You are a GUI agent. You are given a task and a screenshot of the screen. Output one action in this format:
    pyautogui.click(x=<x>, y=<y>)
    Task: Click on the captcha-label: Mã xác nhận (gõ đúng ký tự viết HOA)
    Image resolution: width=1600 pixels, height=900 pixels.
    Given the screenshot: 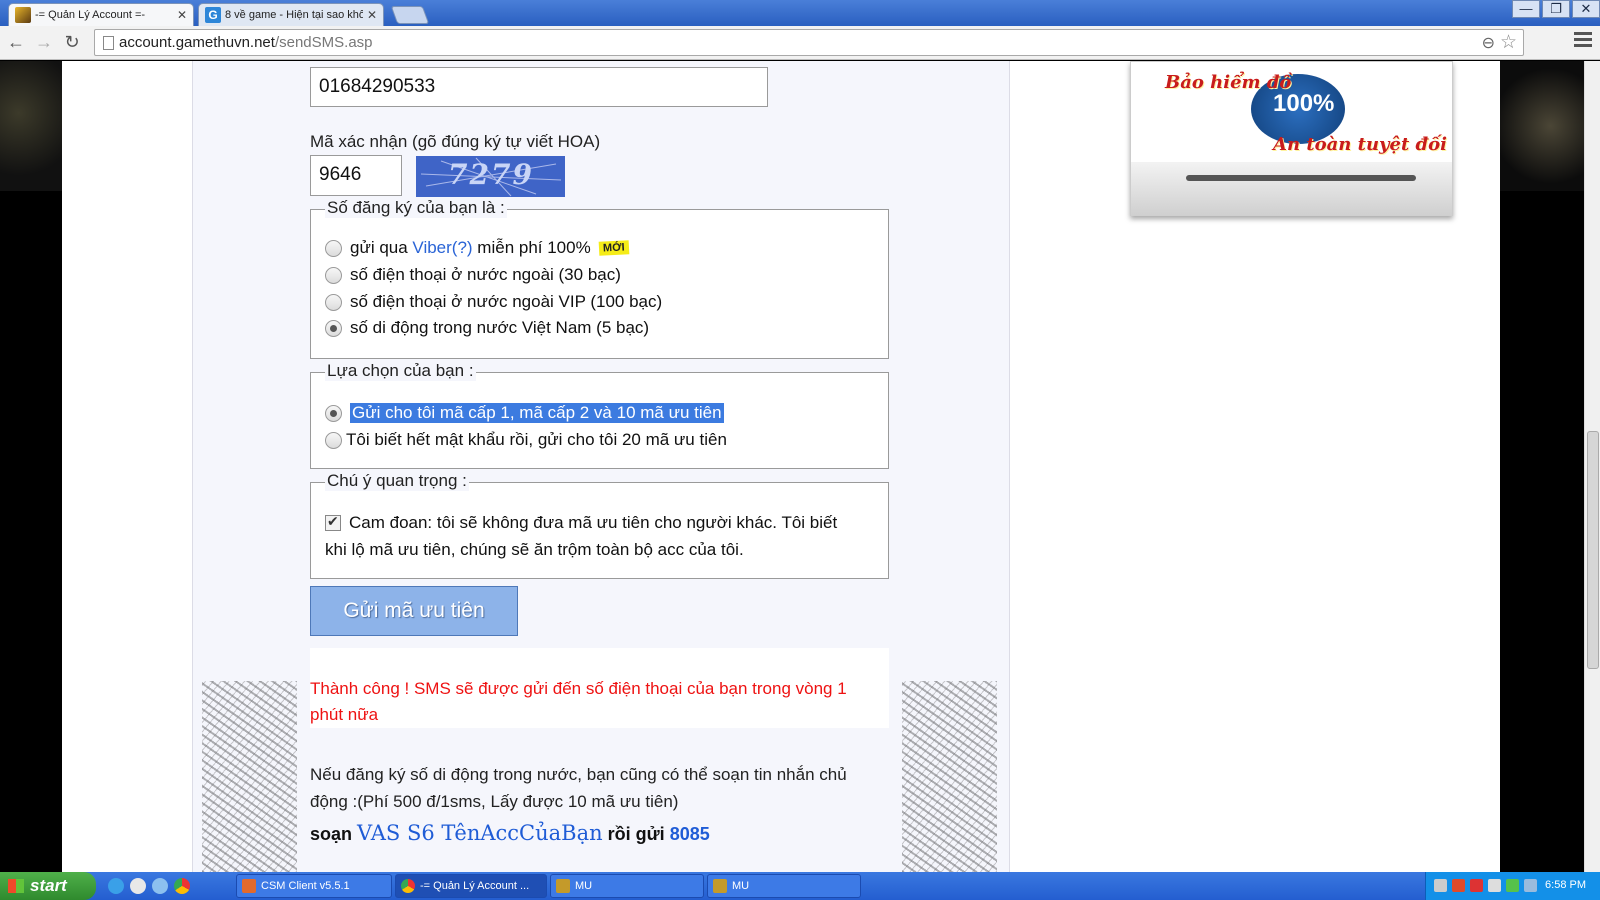 What is the action you would take?
    pyautogui.click(x=455, y=141)
    